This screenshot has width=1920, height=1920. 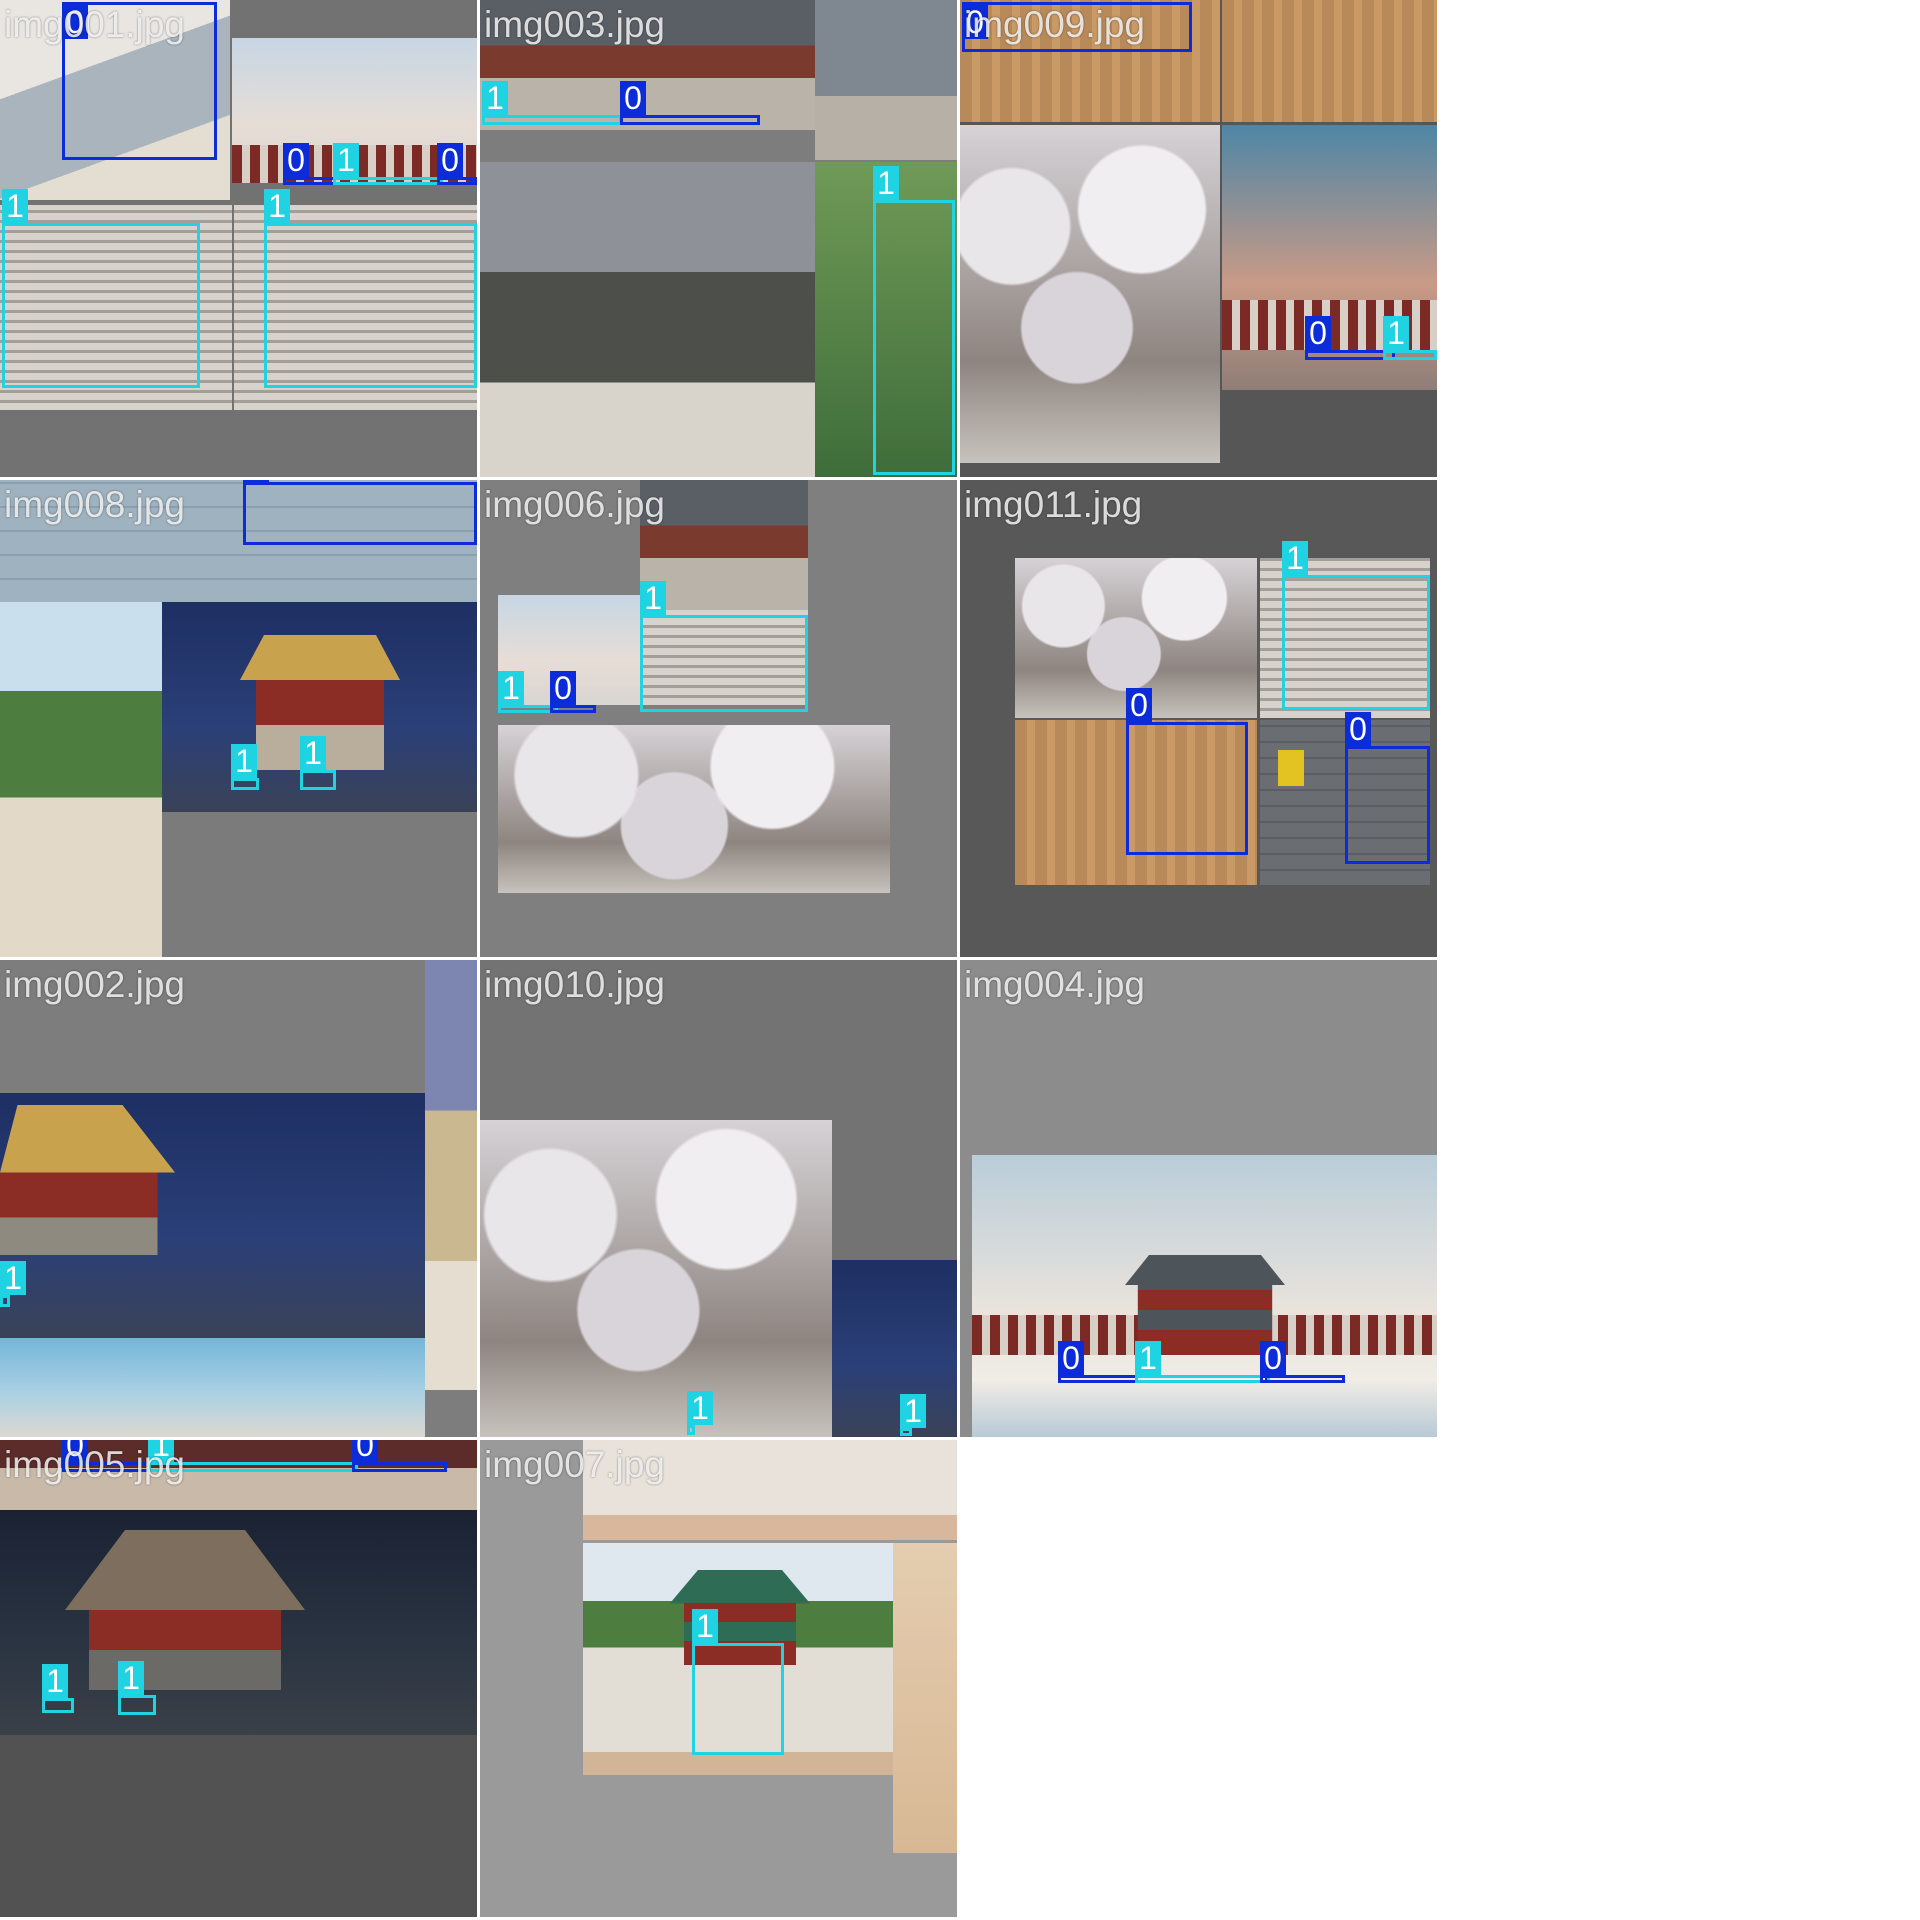 I want to click on mosaic-tile: img004.jpg 0 1 0, so click(x=1198, y=1198).